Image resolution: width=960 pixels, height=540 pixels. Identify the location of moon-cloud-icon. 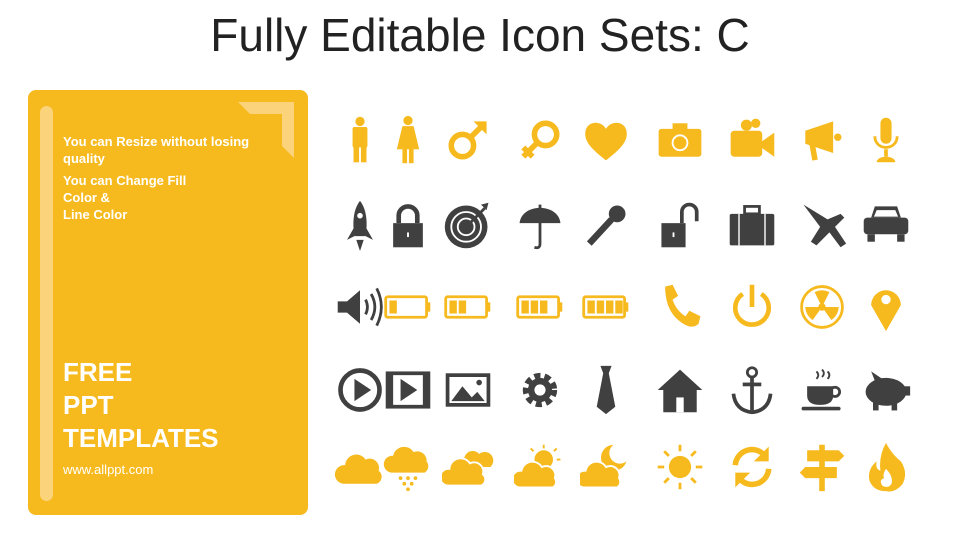
(605, 469).